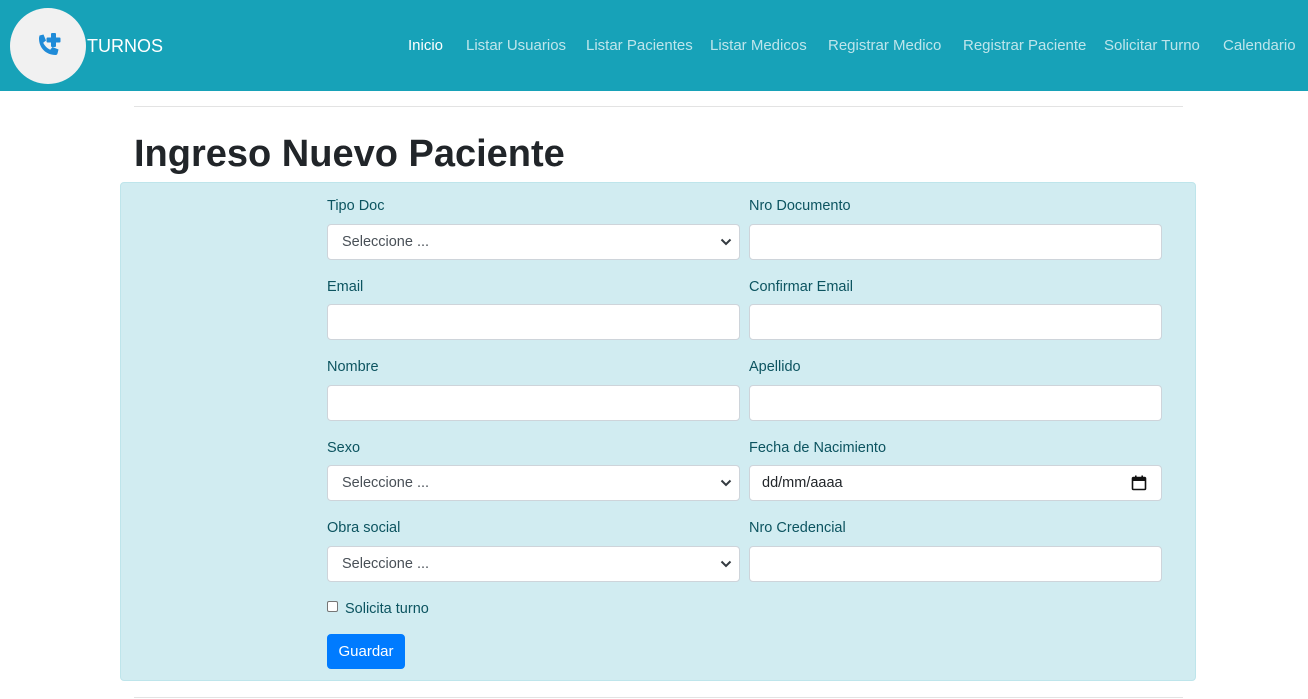 The height and width of the screenshot is (699, 1308). What do you see at coordinates (818, 448) in the screenshot?
I see `fecha-nacimiento-label: Fecha de Nacimiento` at bounding box center [818, 448].